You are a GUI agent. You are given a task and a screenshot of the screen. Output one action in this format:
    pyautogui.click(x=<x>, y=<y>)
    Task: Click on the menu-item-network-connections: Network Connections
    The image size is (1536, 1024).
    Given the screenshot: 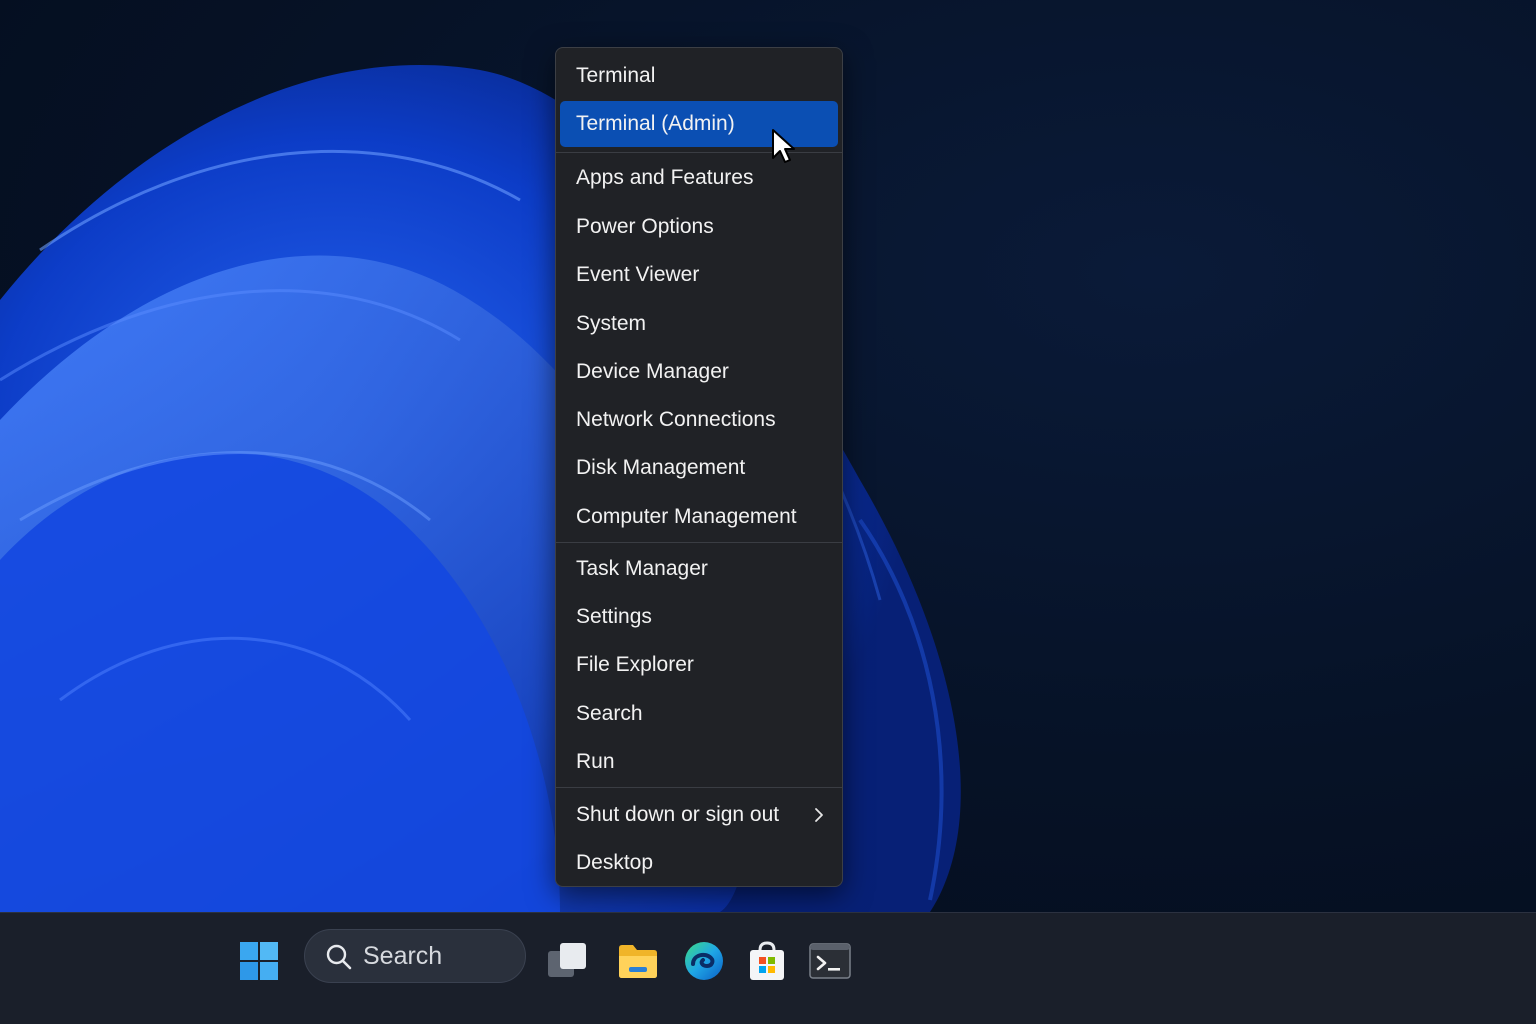 What is the action you would take?
    pyautogui.click(x=699, y=420)
    